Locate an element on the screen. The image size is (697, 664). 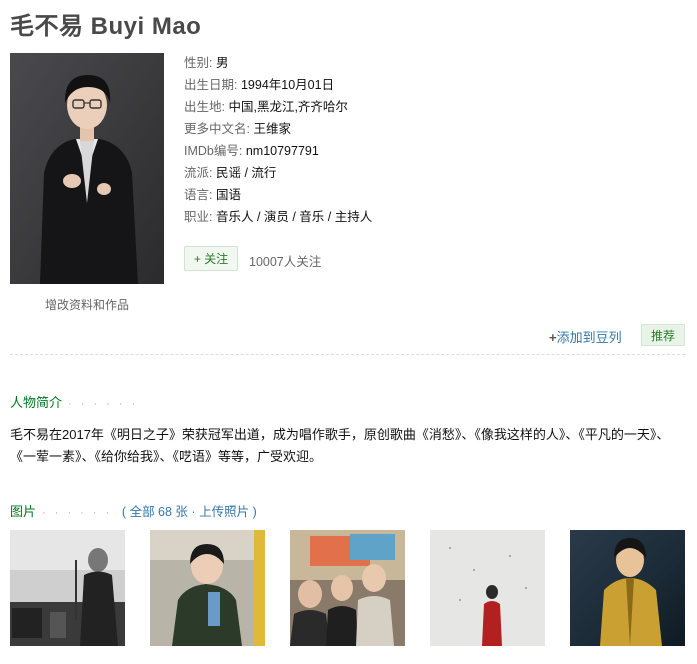
portrait-photo is located at coordinates (87, 168).